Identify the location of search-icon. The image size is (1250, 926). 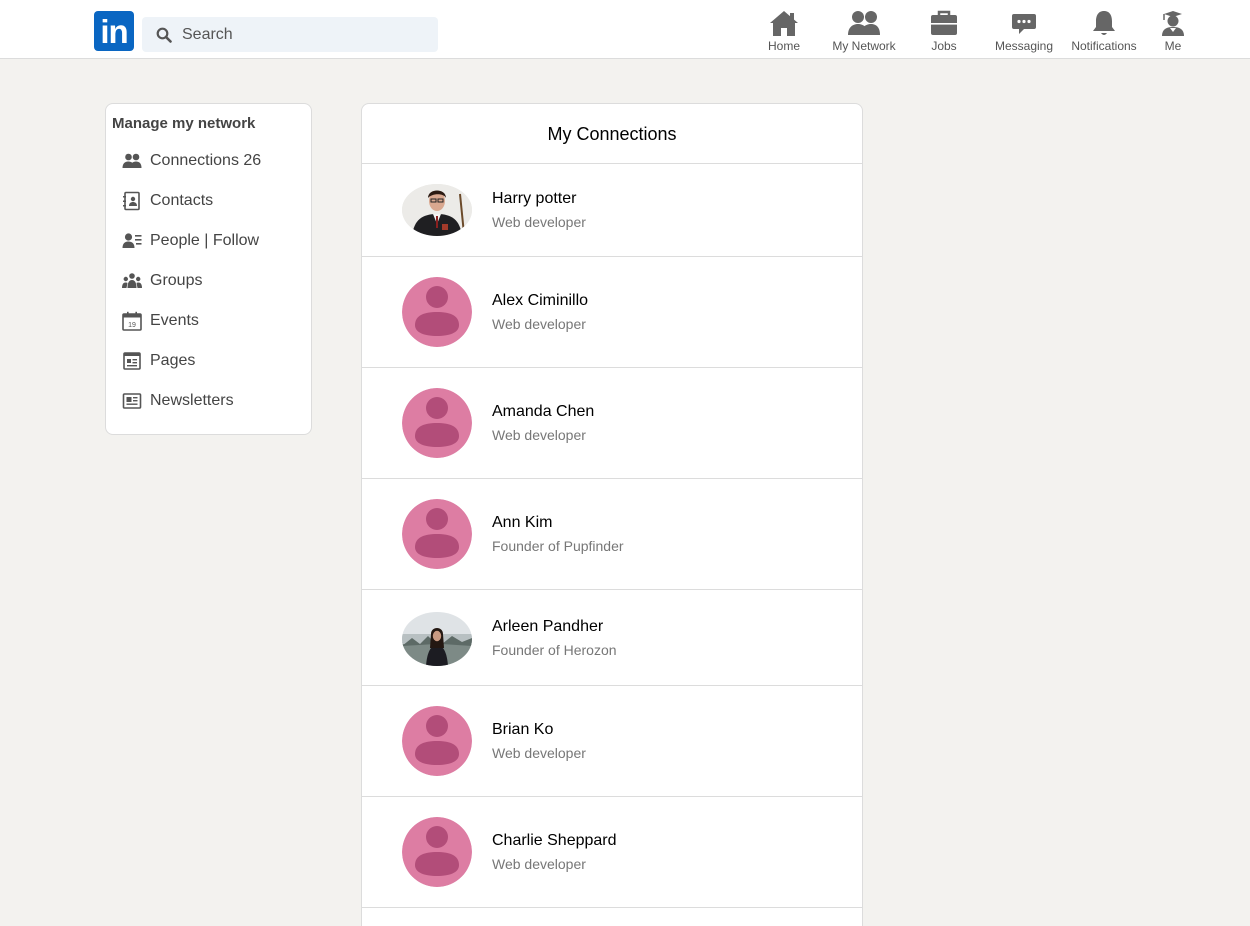
(164, 35).